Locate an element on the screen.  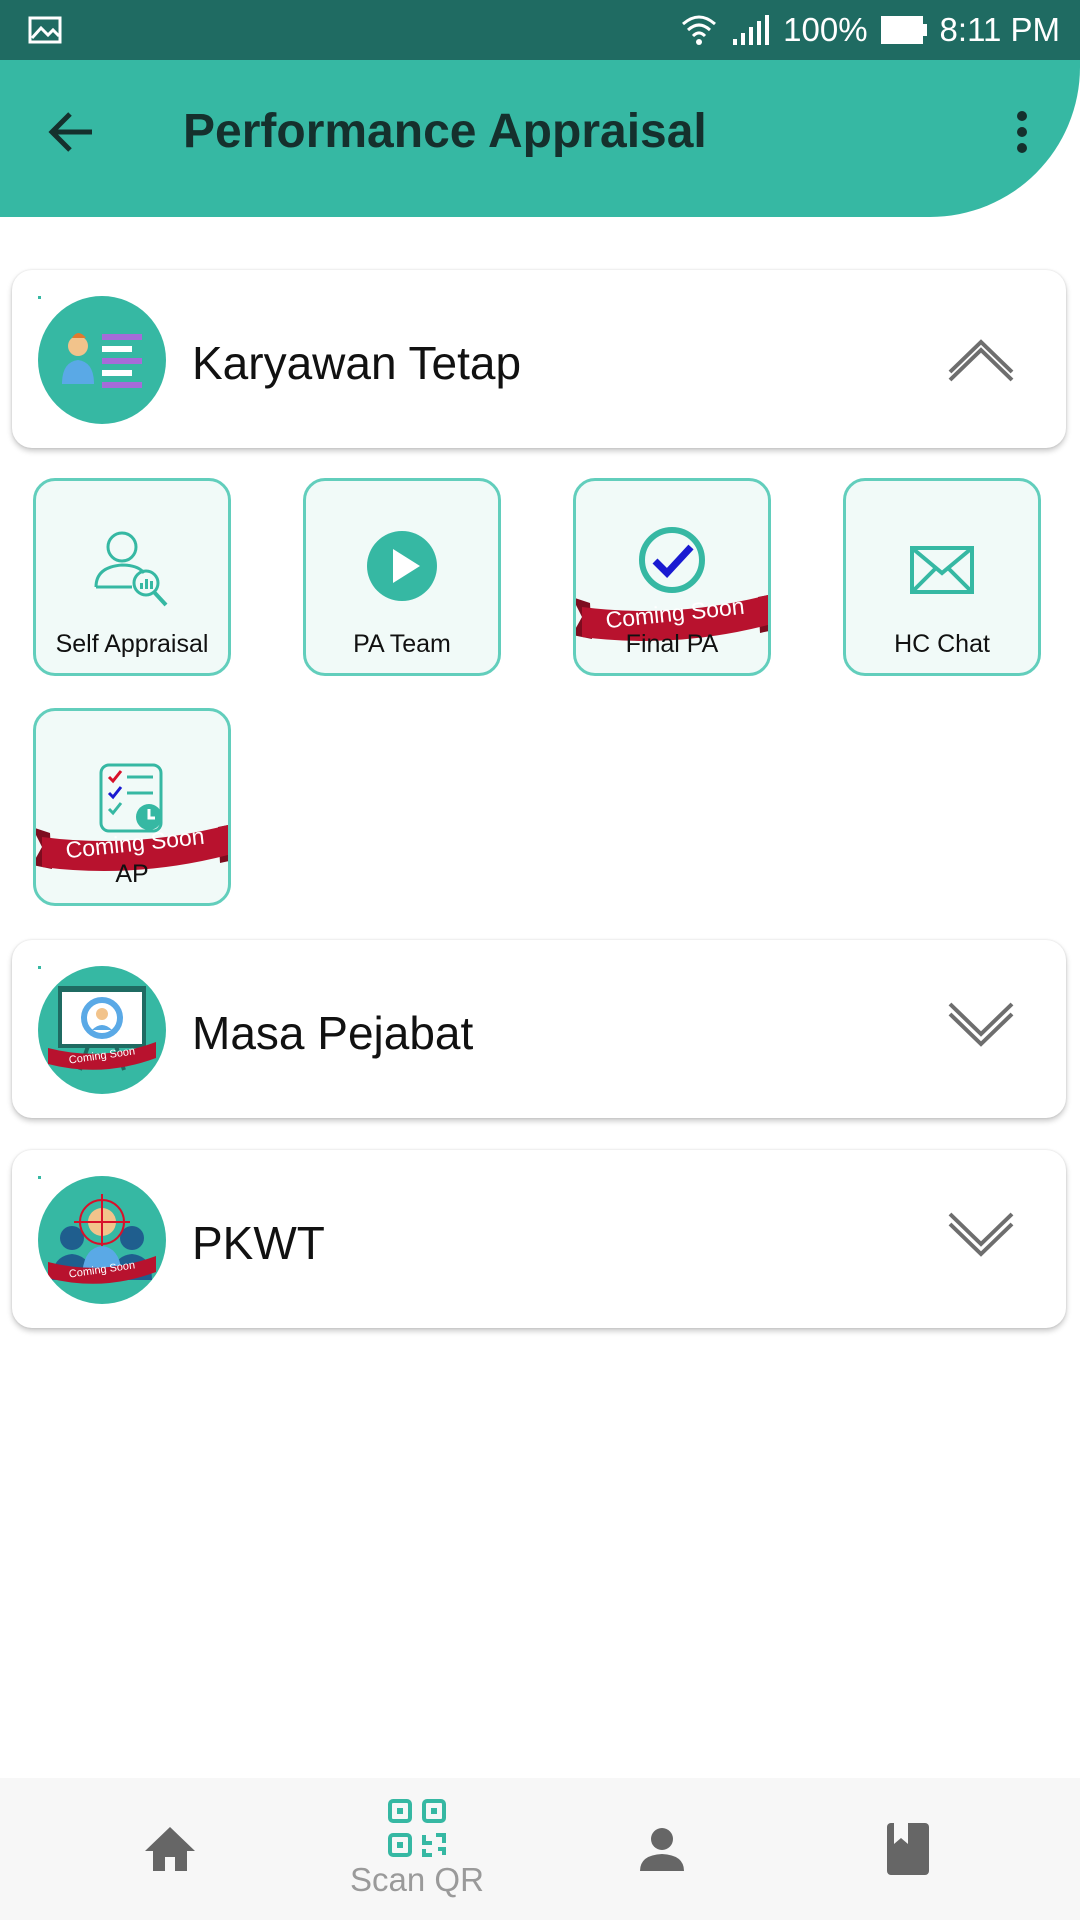
battery-icon is located at coordinates (903, 30).